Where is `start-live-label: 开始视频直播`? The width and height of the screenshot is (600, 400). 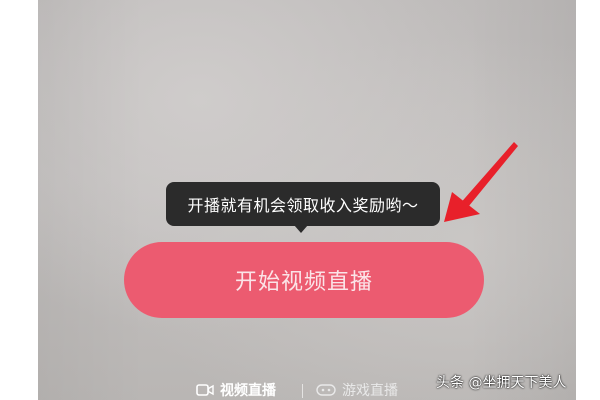 start-live-label: 开始视频直播 is located at coordinates (303, 282).